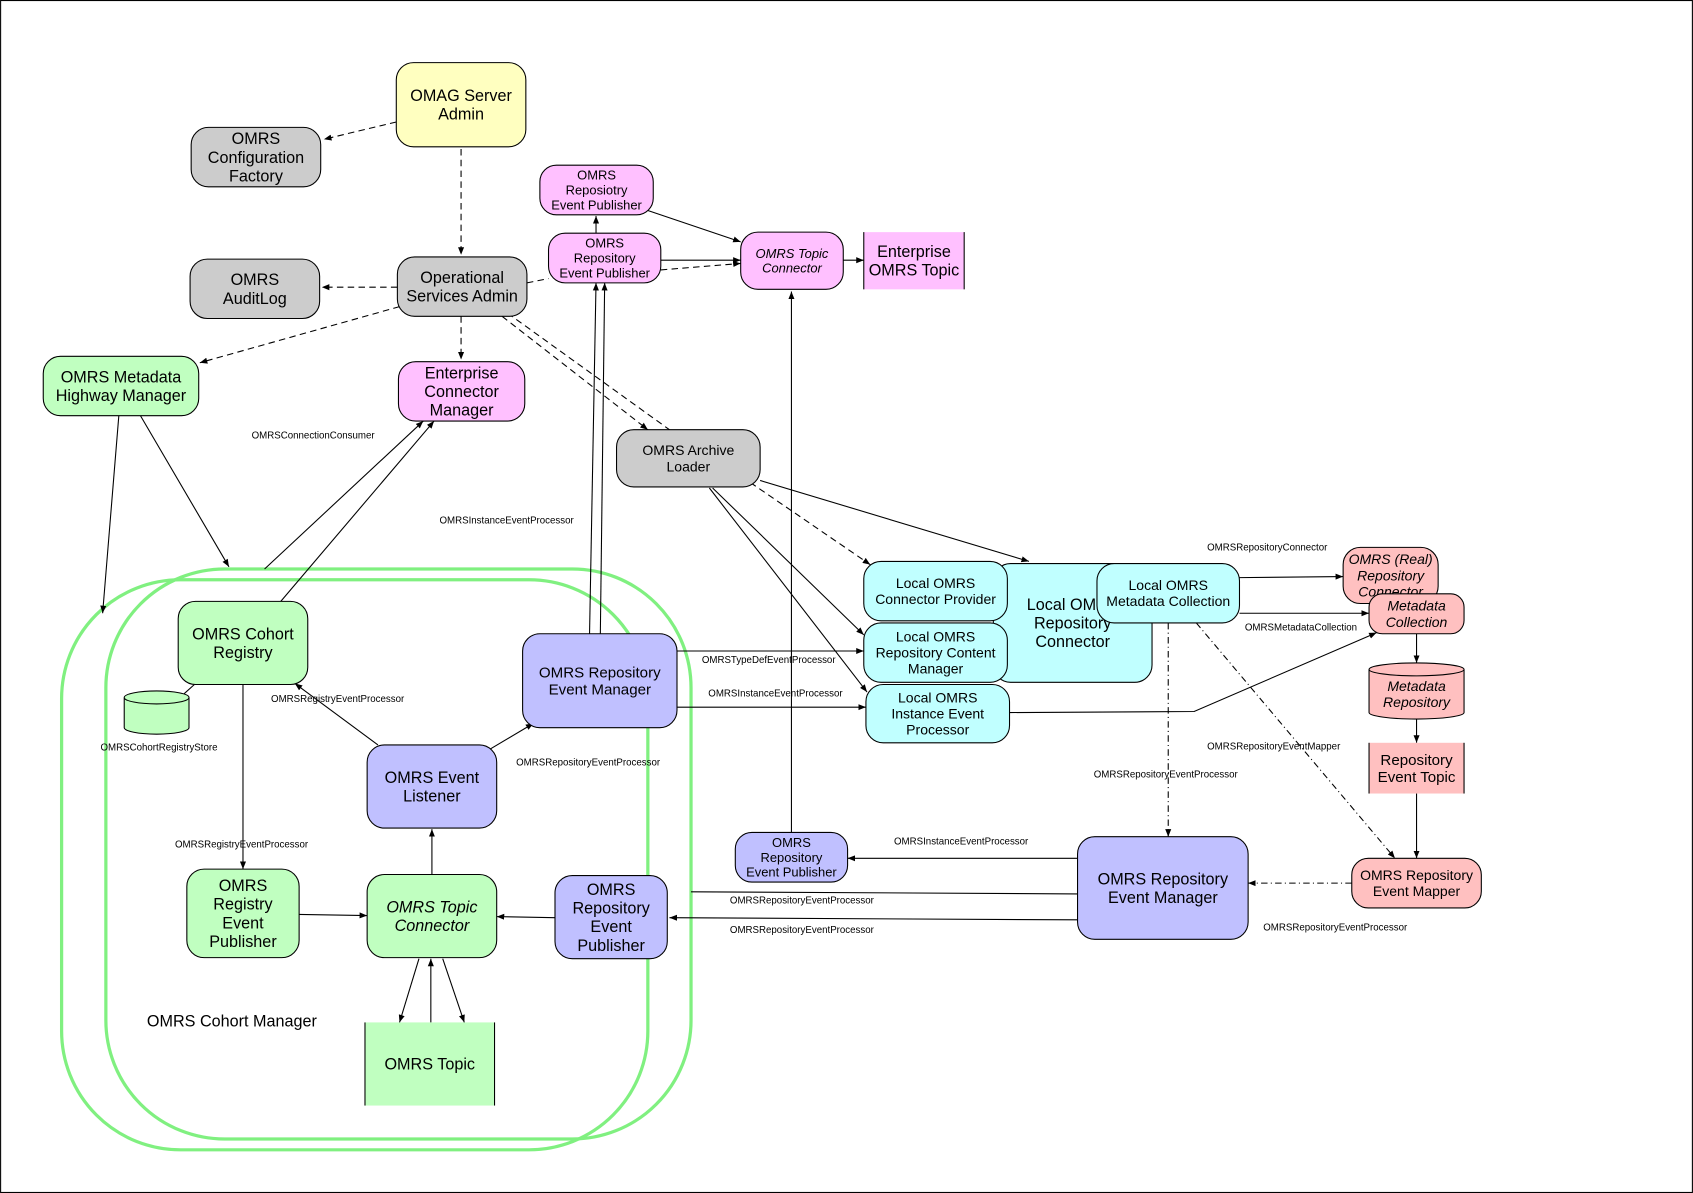  I want to click on node-label: OMRS (Real), so click(1391, 559).